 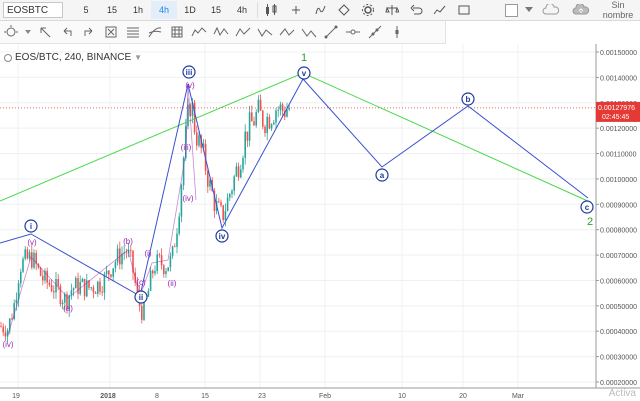 What do you see at coordinates (265, 32) in the screenshot?
I see `elliott-abcde-icon` at bounding box center [265, 32].